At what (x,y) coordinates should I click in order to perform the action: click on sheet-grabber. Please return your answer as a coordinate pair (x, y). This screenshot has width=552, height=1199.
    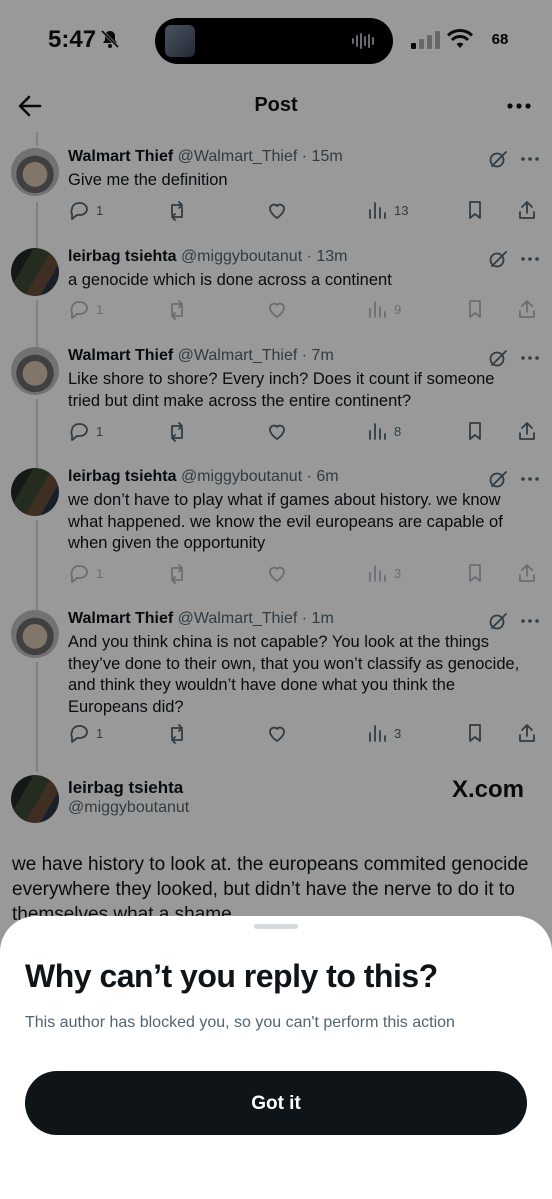
    Looking at the image, I should click on (276, 926).